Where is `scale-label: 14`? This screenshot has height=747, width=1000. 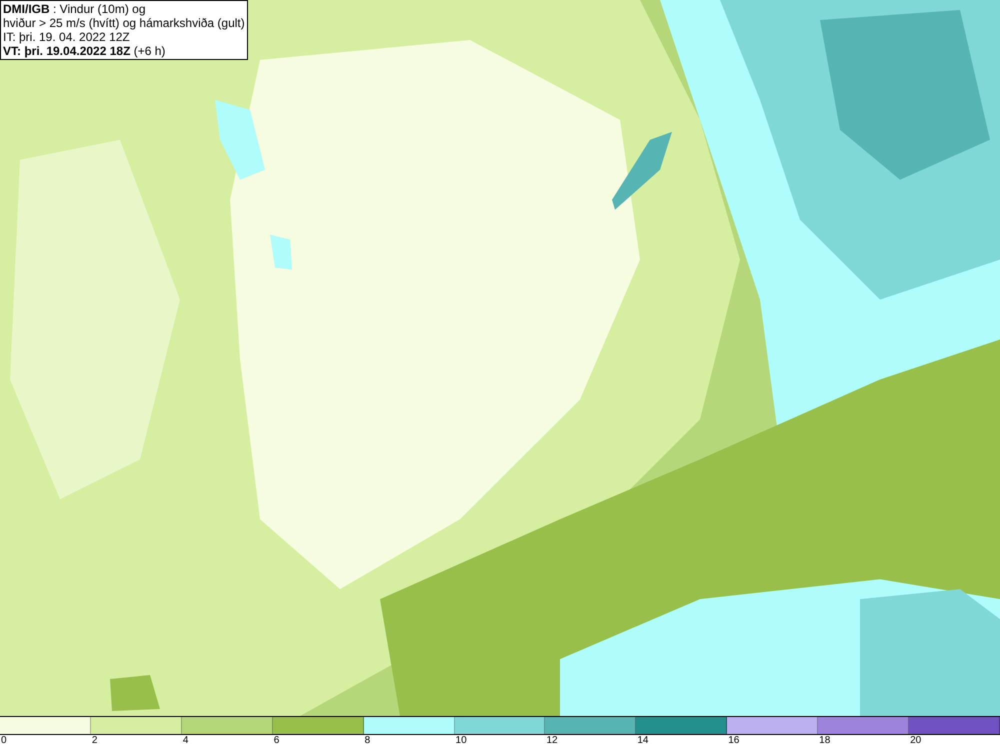
scale-label: 14 is located at coordinates (642, 740).